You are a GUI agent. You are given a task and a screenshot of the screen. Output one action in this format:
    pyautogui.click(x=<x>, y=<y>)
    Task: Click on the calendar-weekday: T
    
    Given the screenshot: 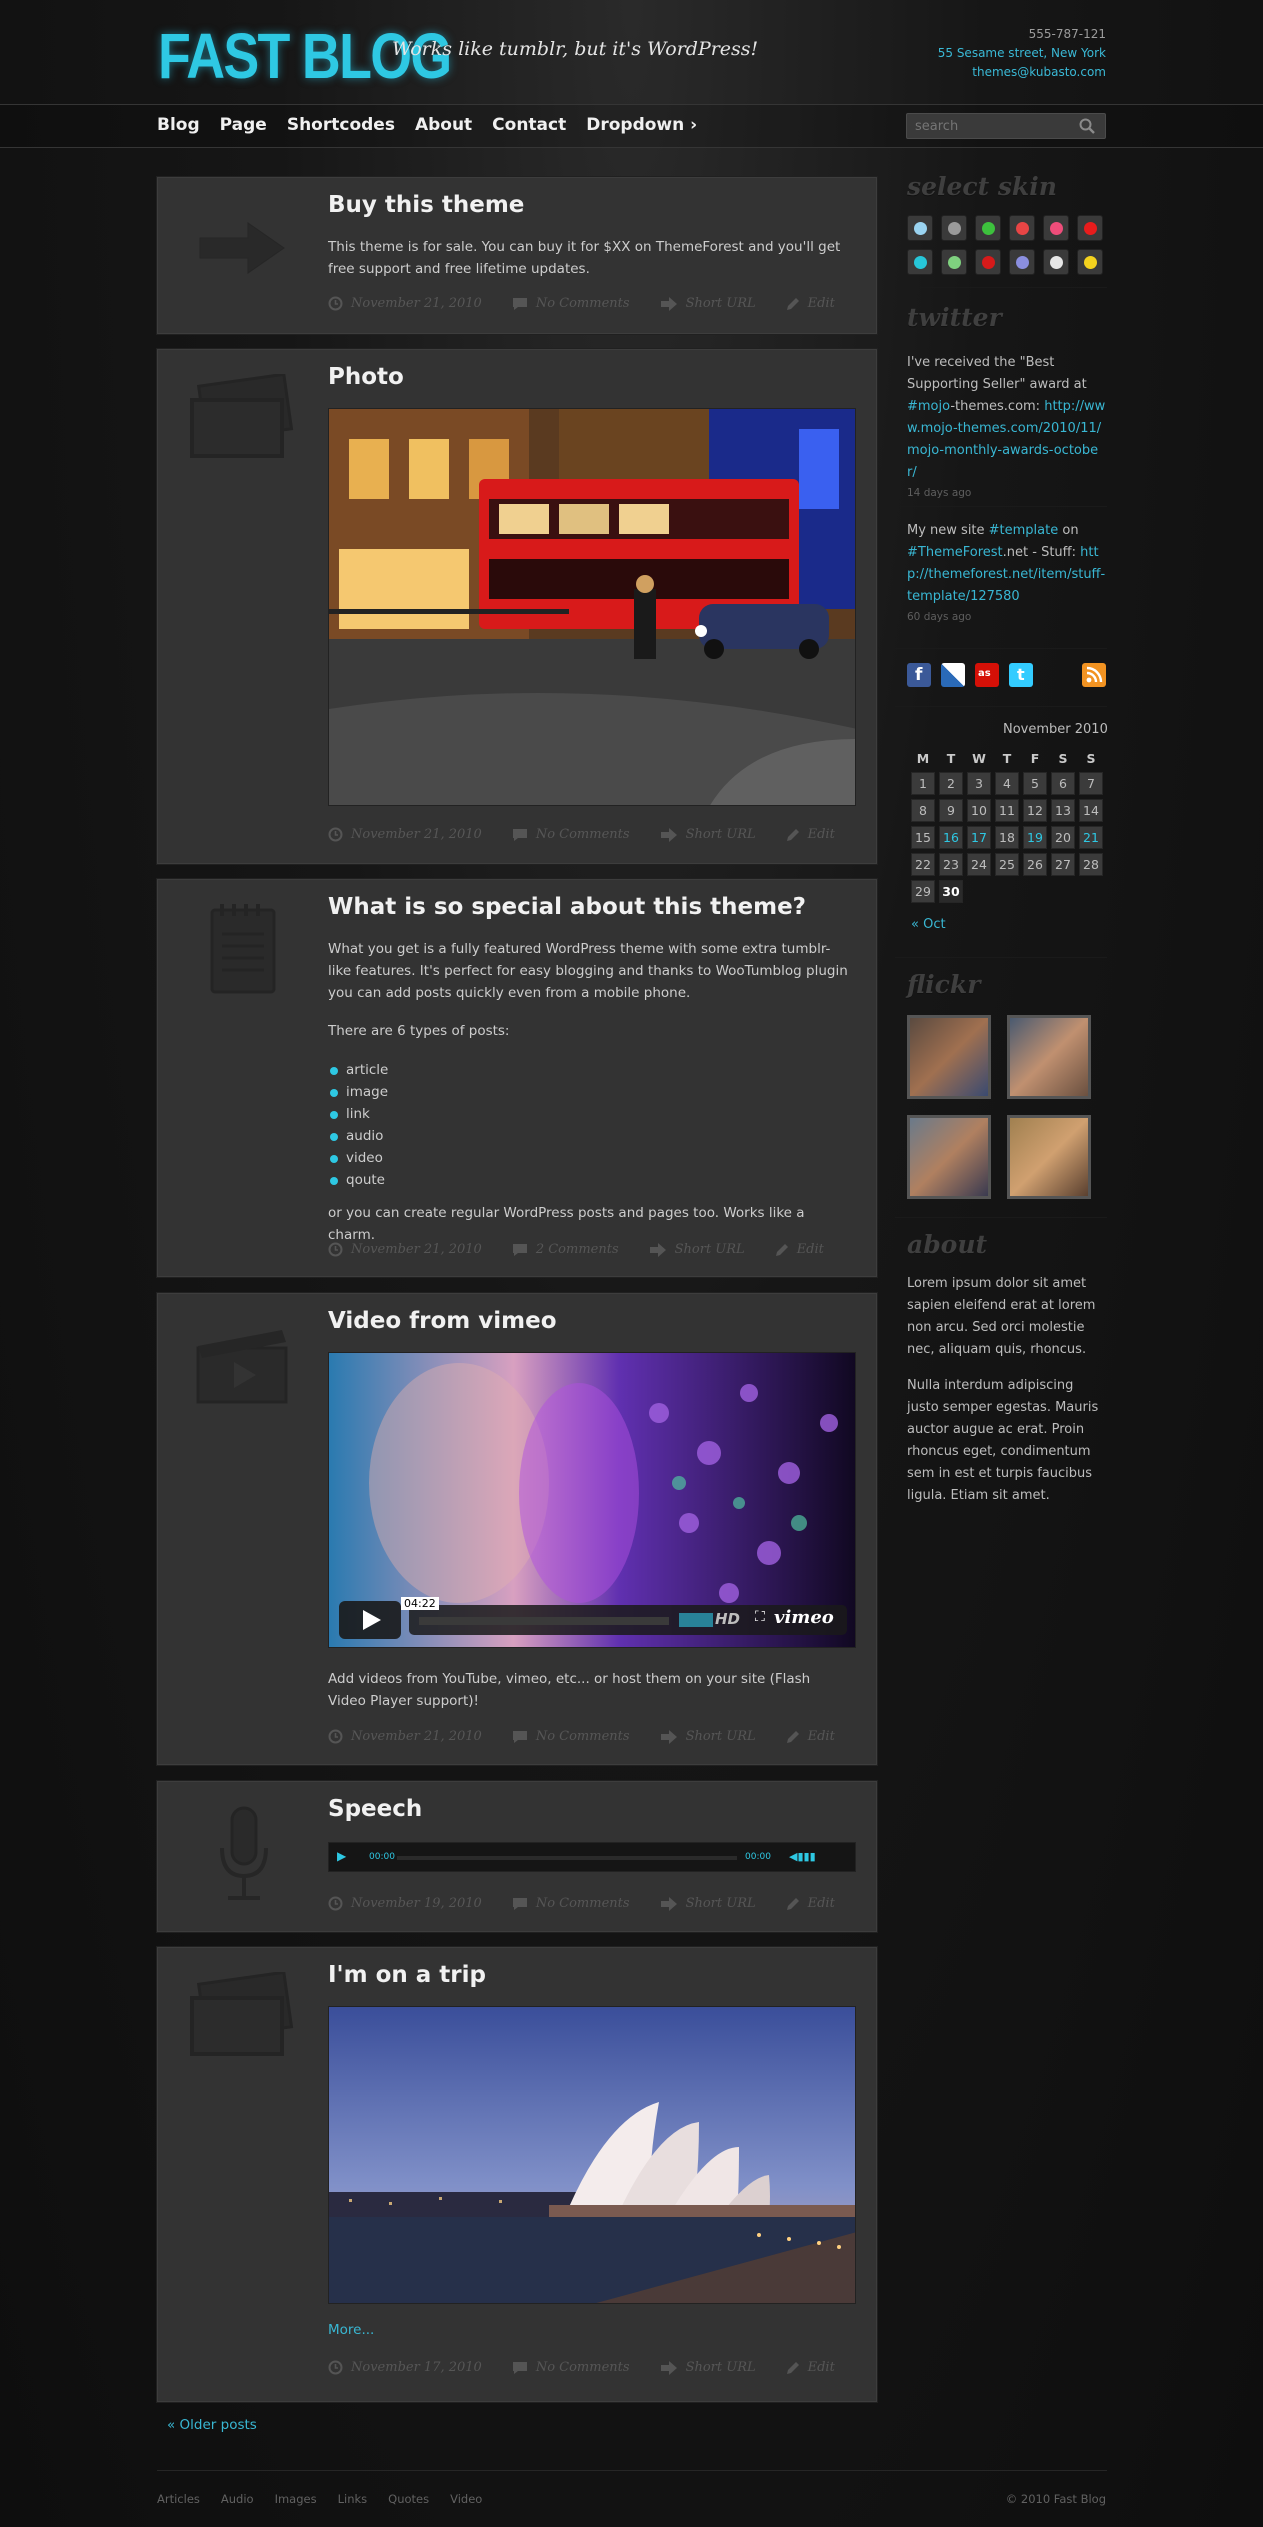 What is the action you would take?
    pyautogui.click(x=1007, y=758)
    